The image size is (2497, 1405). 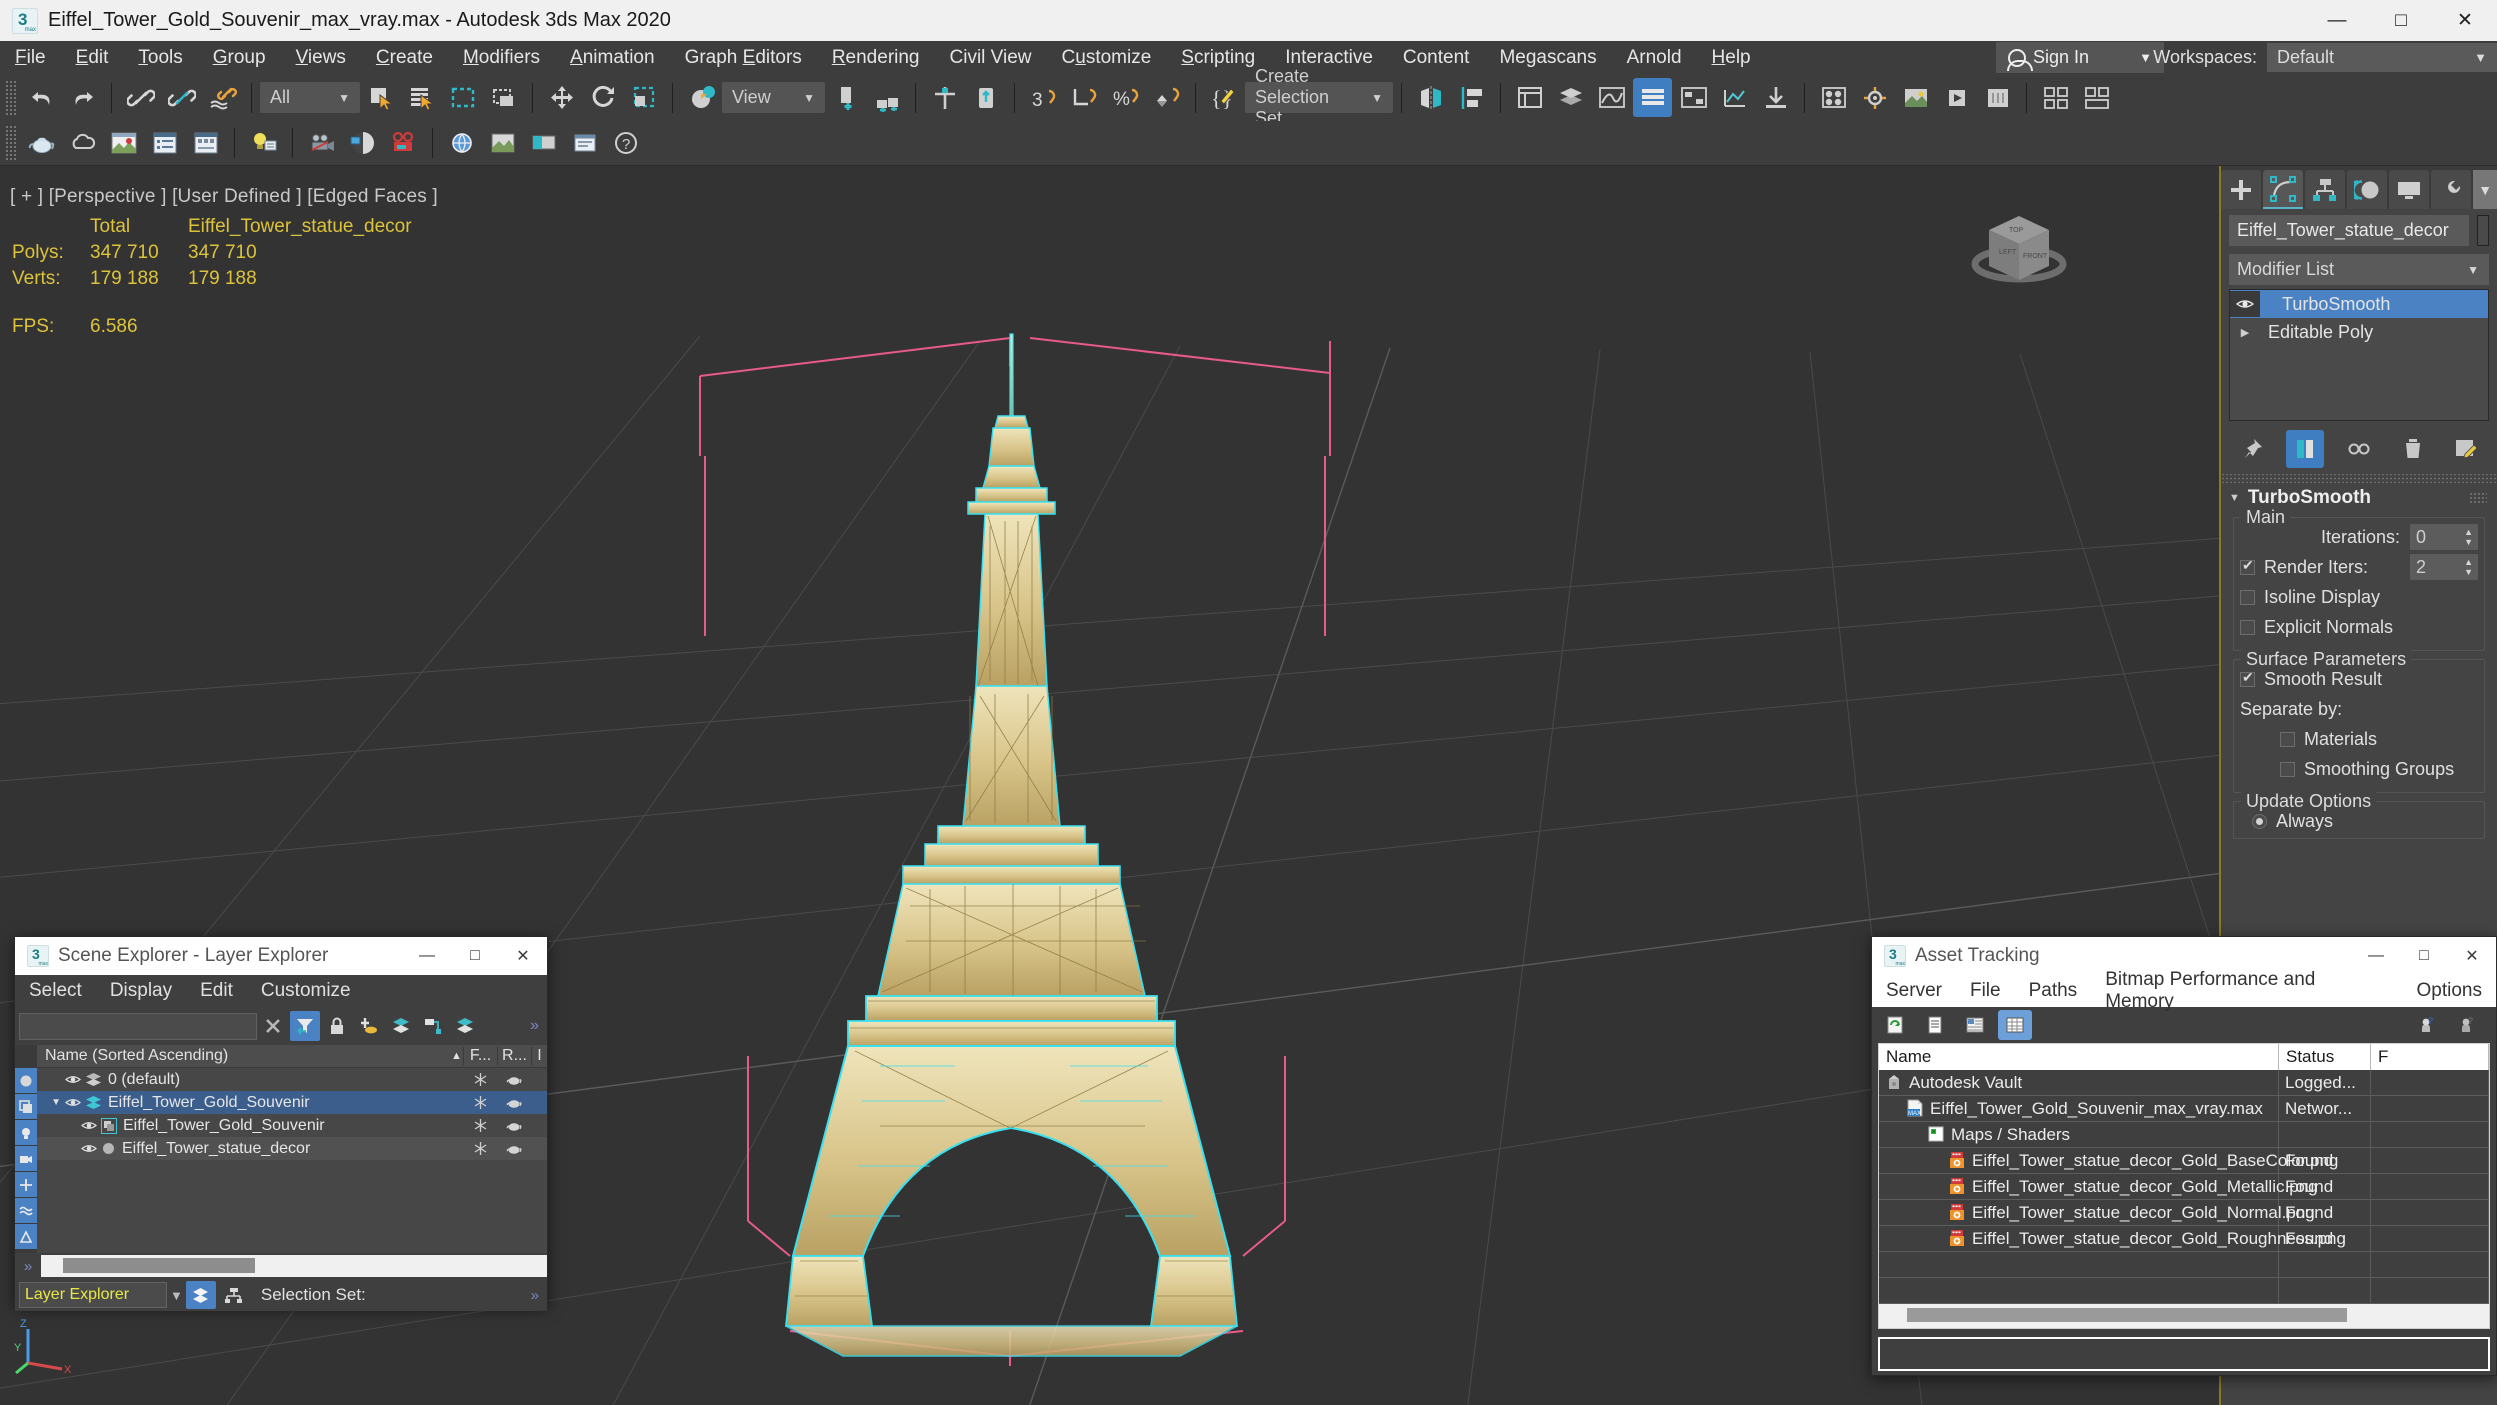 I want to click on menu-item-animation: Animation, so click(x=612, y=57).